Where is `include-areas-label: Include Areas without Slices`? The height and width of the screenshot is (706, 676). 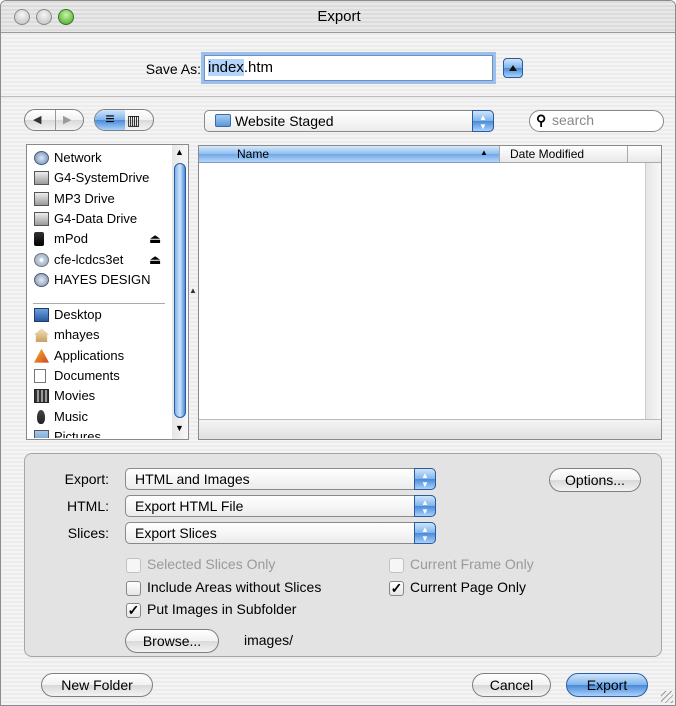
include-areas-label: Include Areas without Slices is located at coordinates (234, 587).